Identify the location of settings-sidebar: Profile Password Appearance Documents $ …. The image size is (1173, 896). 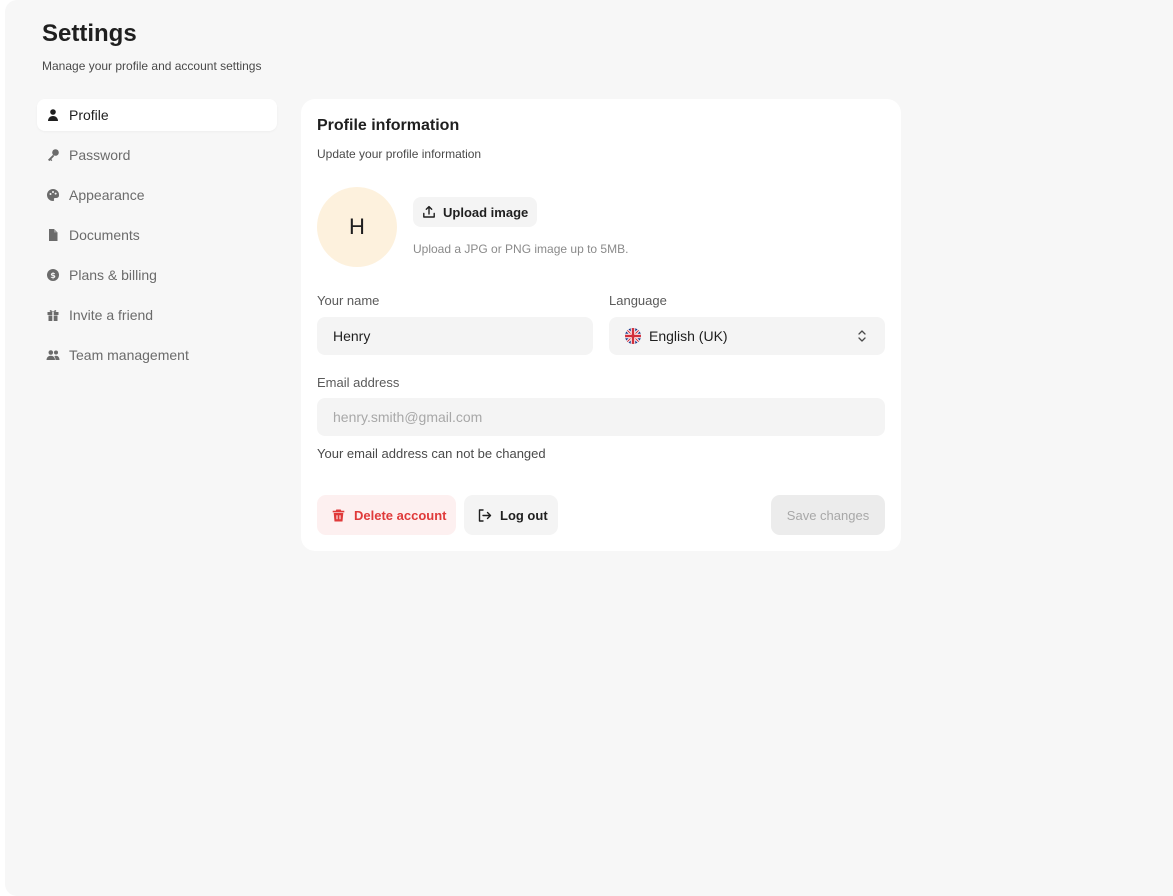
(157, 239).